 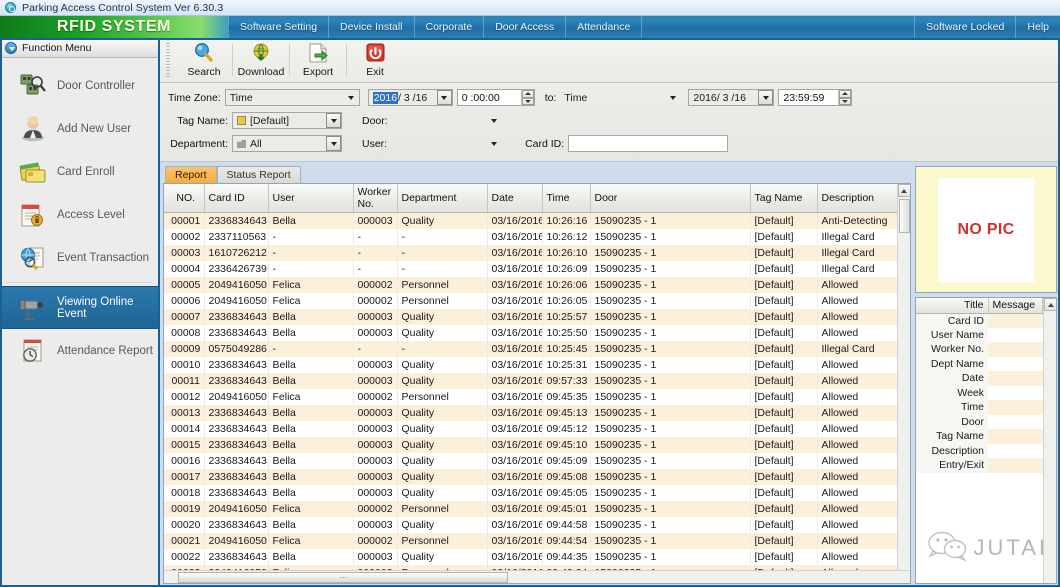 What do you see at coordinates (979, 465) in the screenshot?
I see `detail-row: Entry/Exit` at bounding box center [979, 465].